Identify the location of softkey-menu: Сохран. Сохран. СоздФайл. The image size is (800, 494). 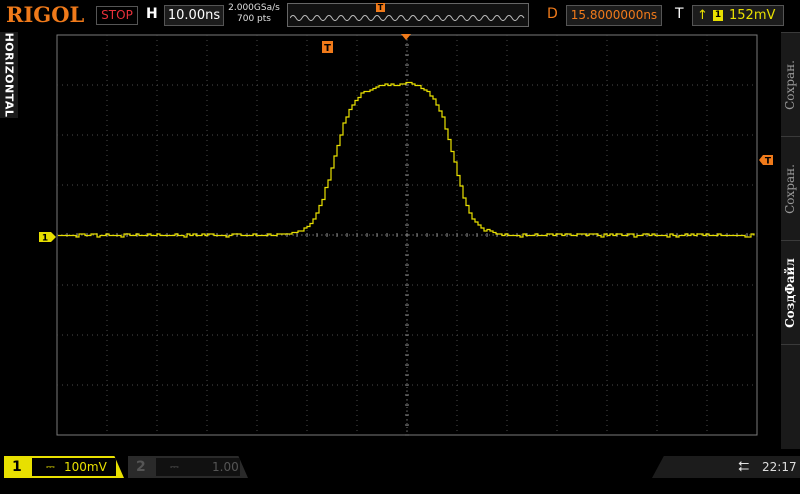
(790, 240).